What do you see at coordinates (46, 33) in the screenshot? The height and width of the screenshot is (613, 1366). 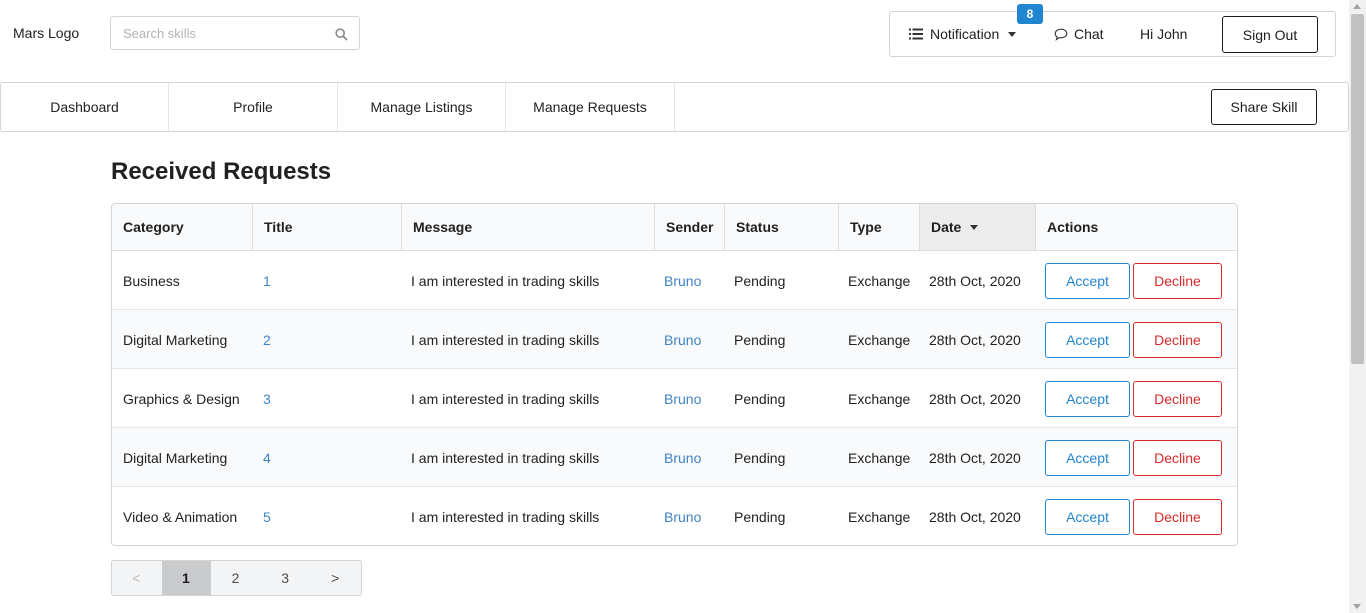 I see `logo: Mars Logo` at bounding box center [46, 33].